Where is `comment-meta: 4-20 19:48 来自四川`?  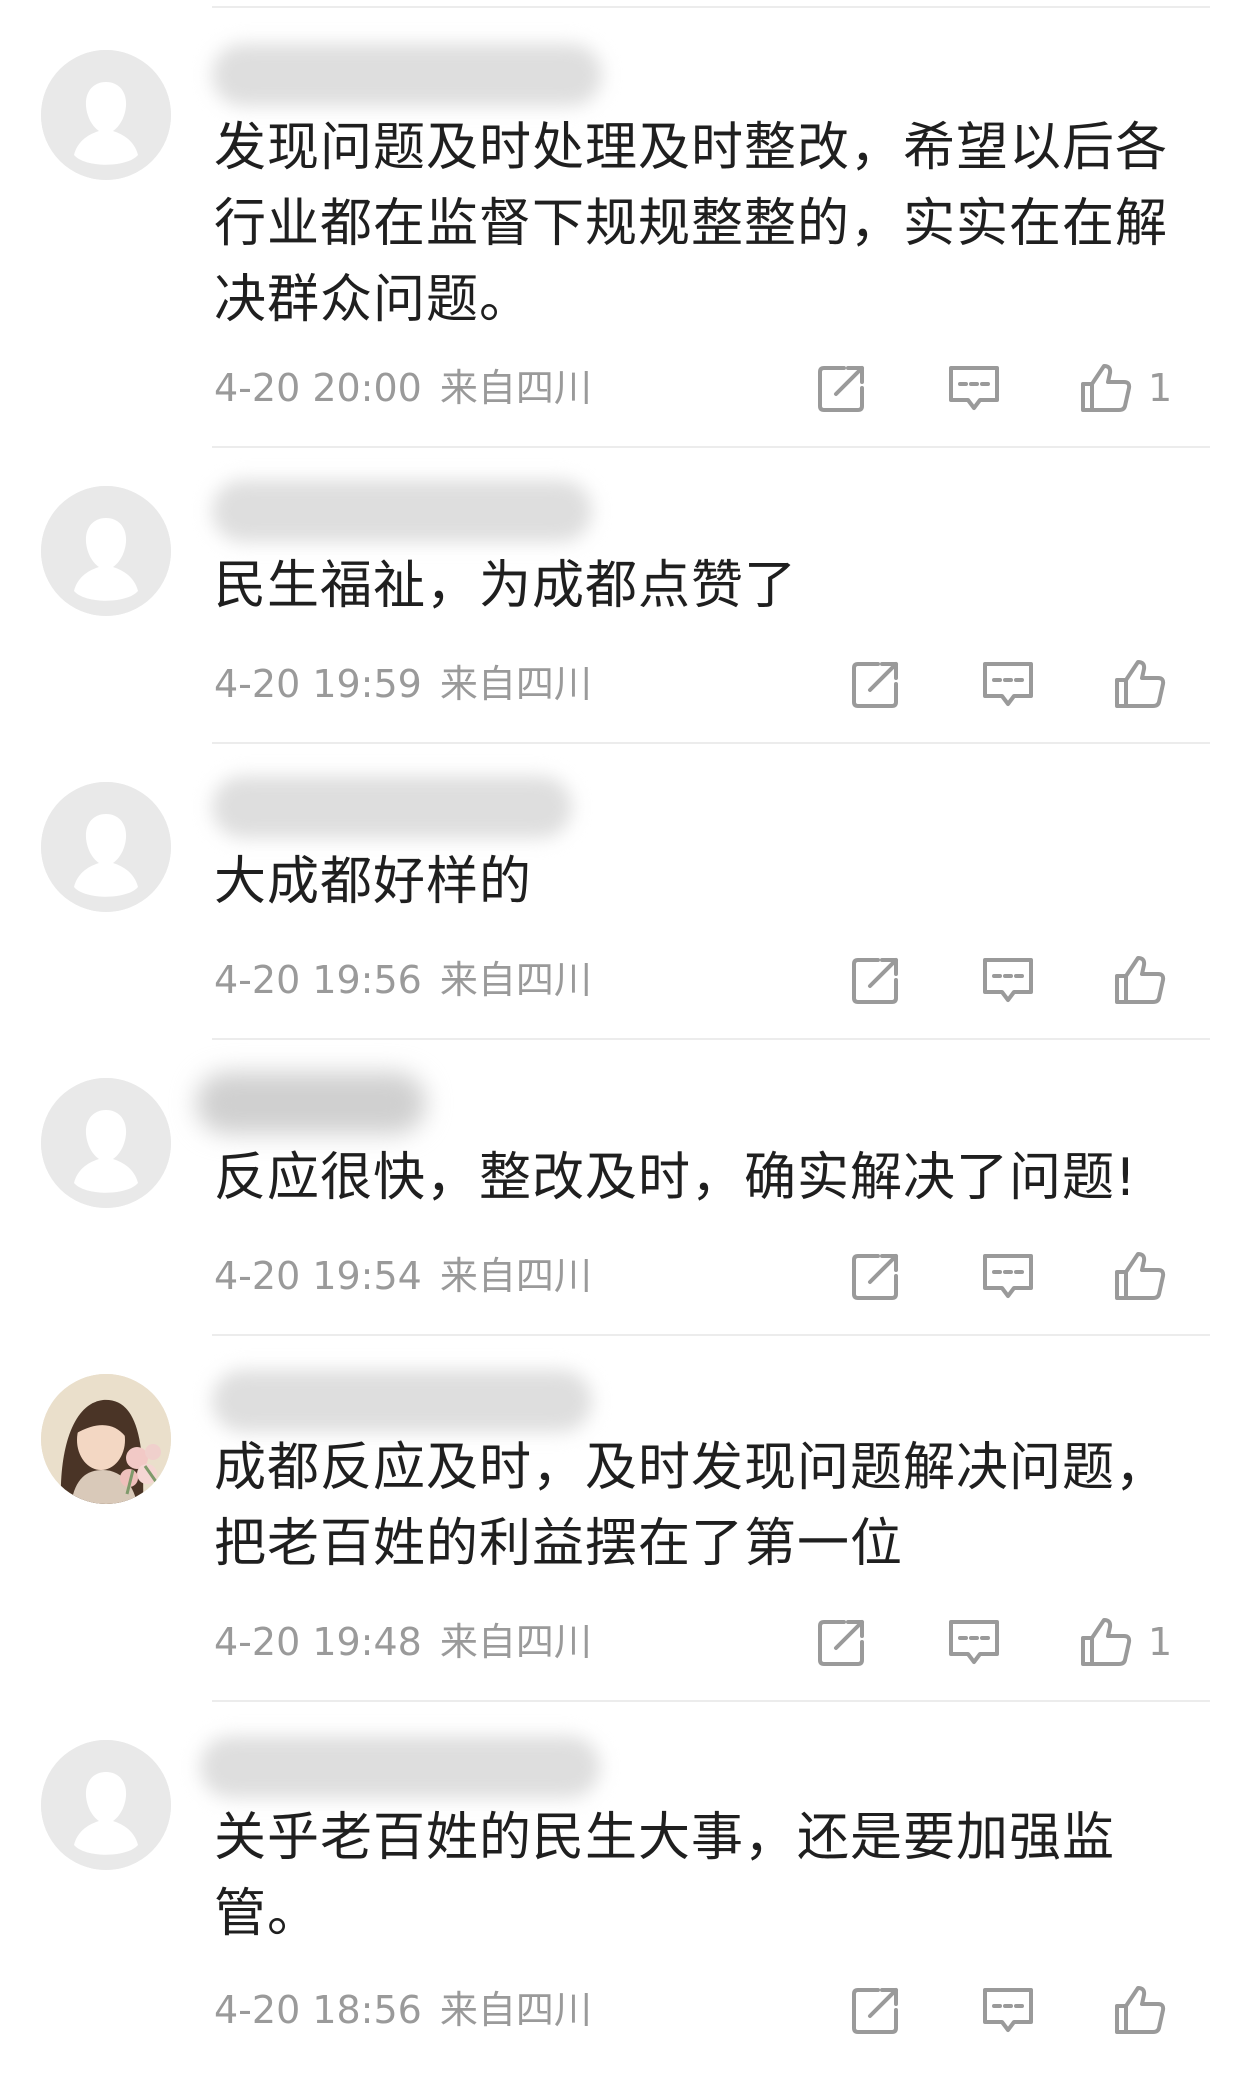 comment-meta: 4-20 19:48 来自四川 is located at coordinates (403, 1642).